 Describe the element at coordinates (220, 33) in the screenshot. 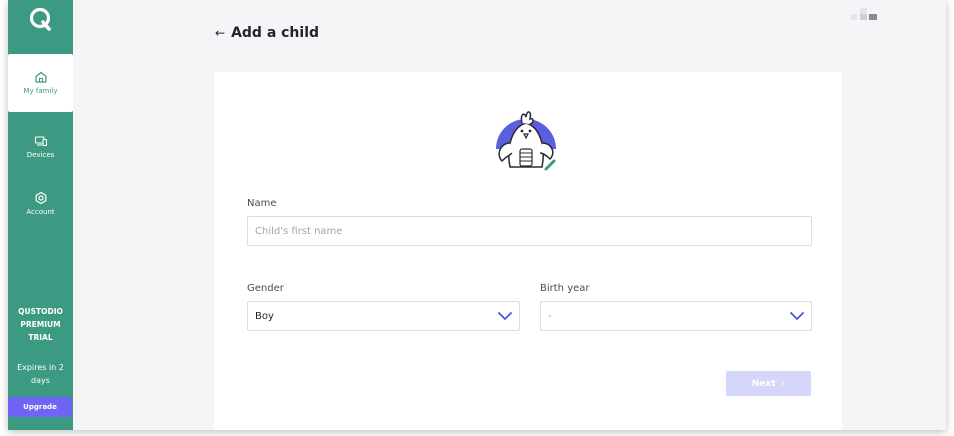

I see `back-arrow-icon: ←` at that location.